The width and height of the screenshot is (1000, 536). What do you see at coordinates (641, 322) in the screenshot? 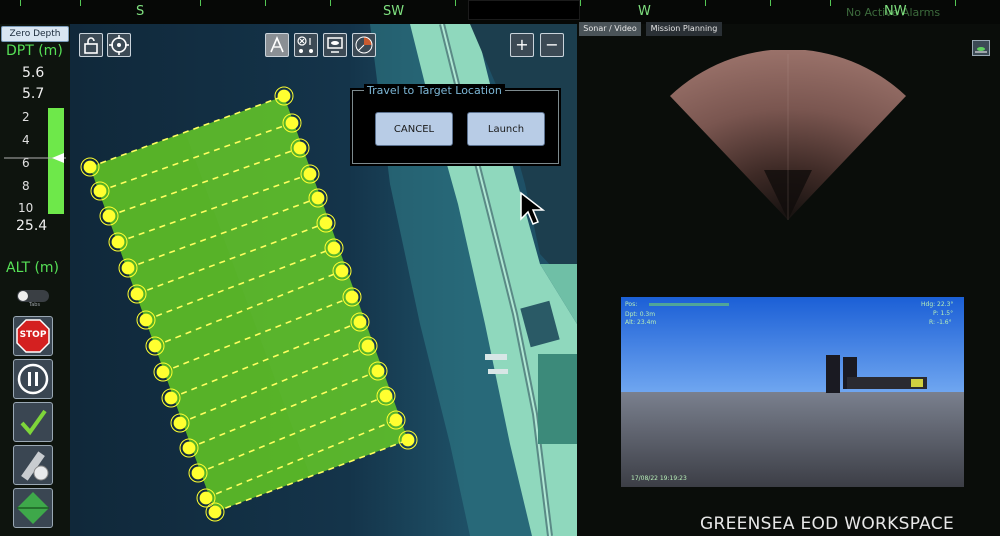
I see `video-altitude: Alt: 23.4m` at bounding box center [641, 322].